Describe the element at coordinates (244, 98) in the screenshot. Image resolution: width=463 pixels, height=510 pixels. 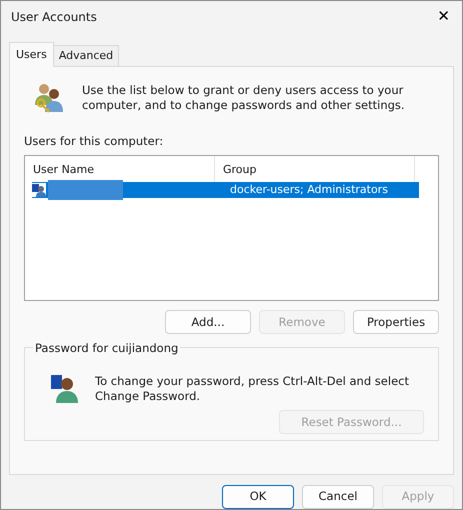
I see `intro-text: Use the list below to grant or deny users access to your computer, and to change passwords and other settings.` at that location.